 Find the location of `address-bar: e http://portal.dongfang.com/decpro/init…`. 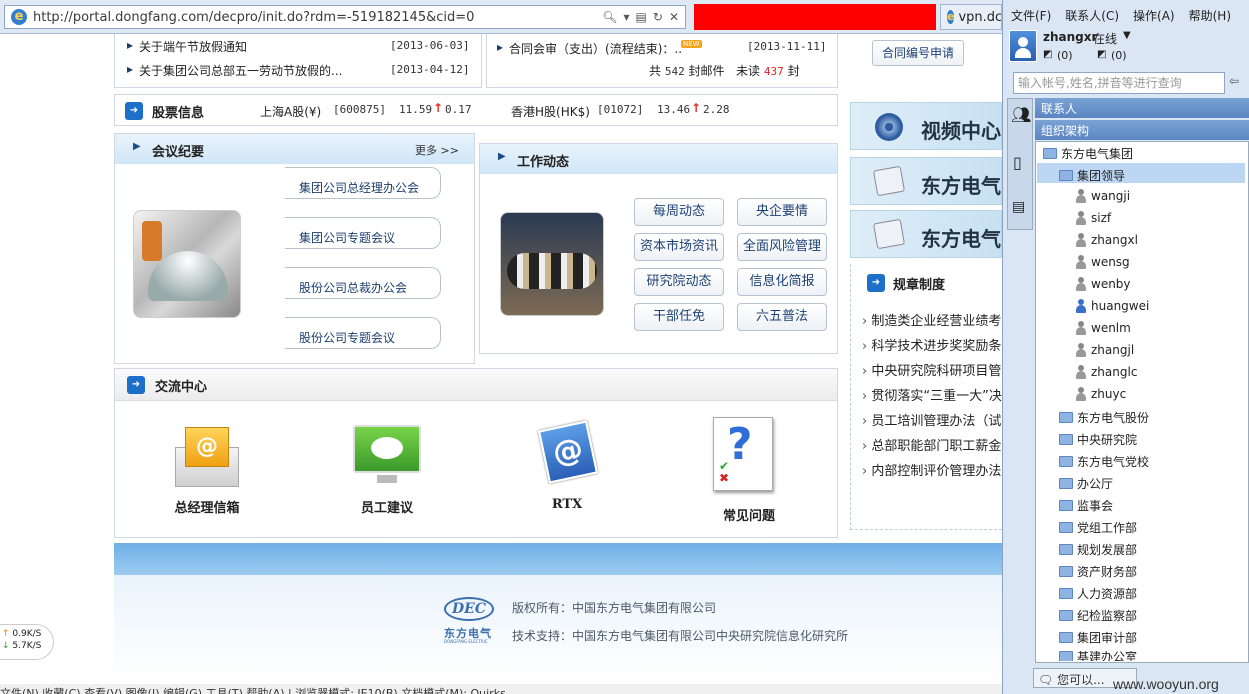

address-bar: e http://portal.dongfang.com/decpro/init… is located at coordinates (345, 17).